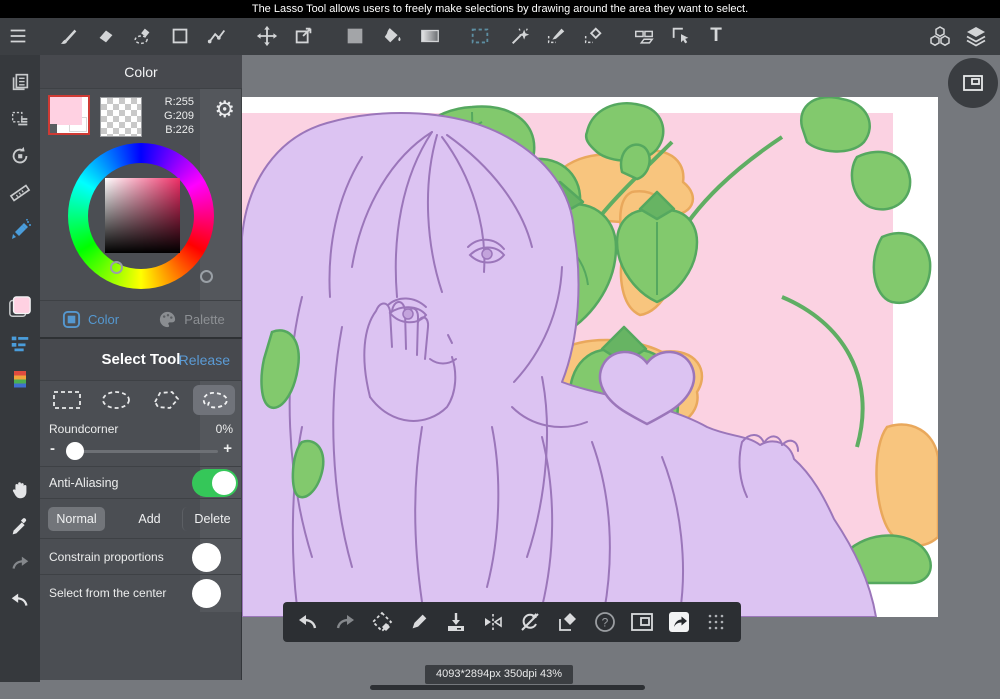 This screenshot has height=699, width=1000. I want to click on rotate-view-icon, so click(20, 156).